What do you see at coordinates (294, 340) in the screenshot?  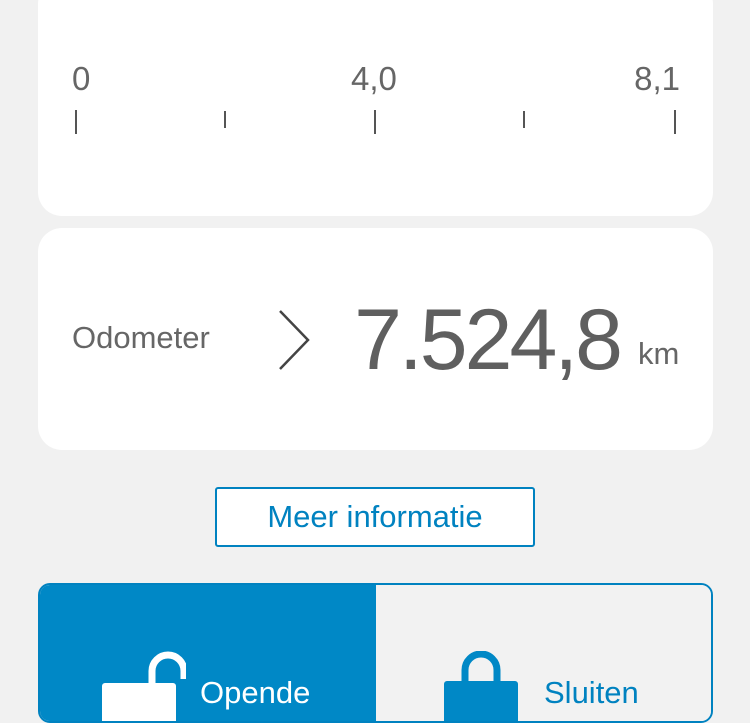 I see `chevron-right-icon` at bounding box center [294, 340].